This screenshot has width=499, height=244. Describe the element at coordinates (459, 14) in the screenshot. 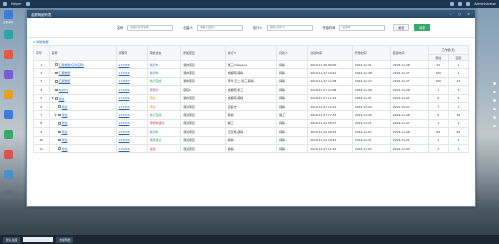

I see `maximize-icon: ▢` at that location.